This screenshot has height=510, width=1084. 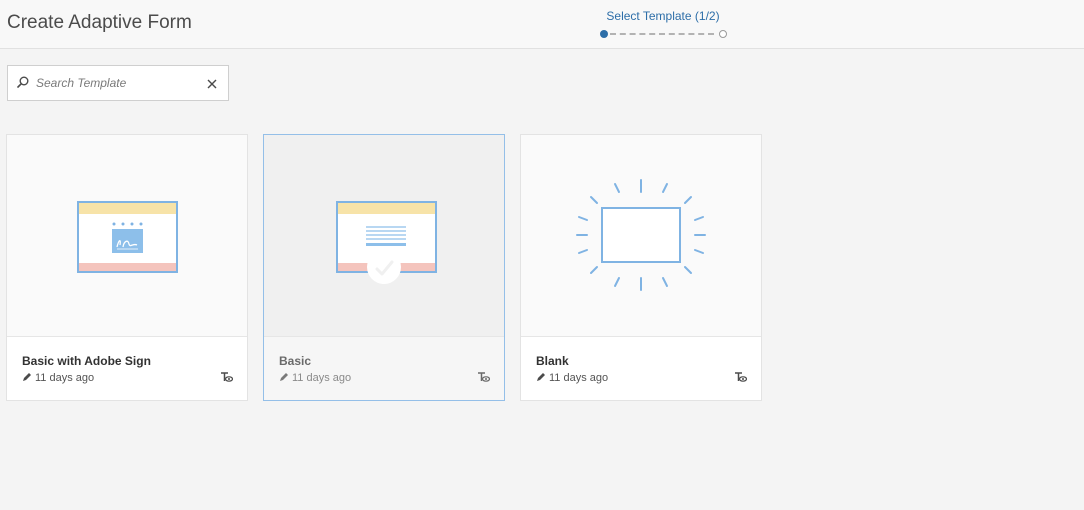 I want to click on step-connector, so click(x=662, y=34).